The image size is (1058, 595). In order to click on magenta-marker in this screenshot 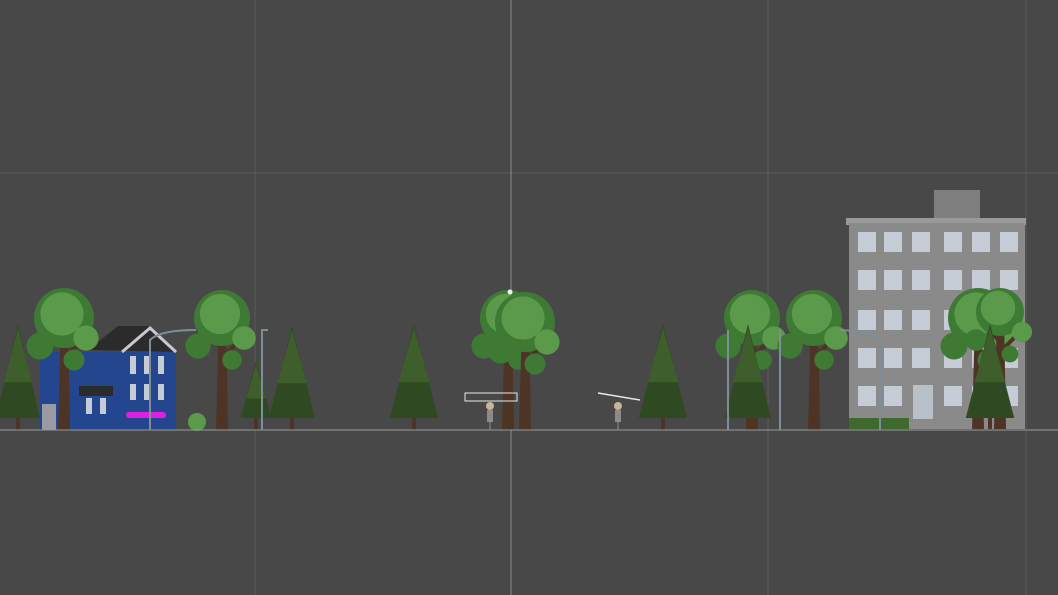, I will do `click(146, 415)`.